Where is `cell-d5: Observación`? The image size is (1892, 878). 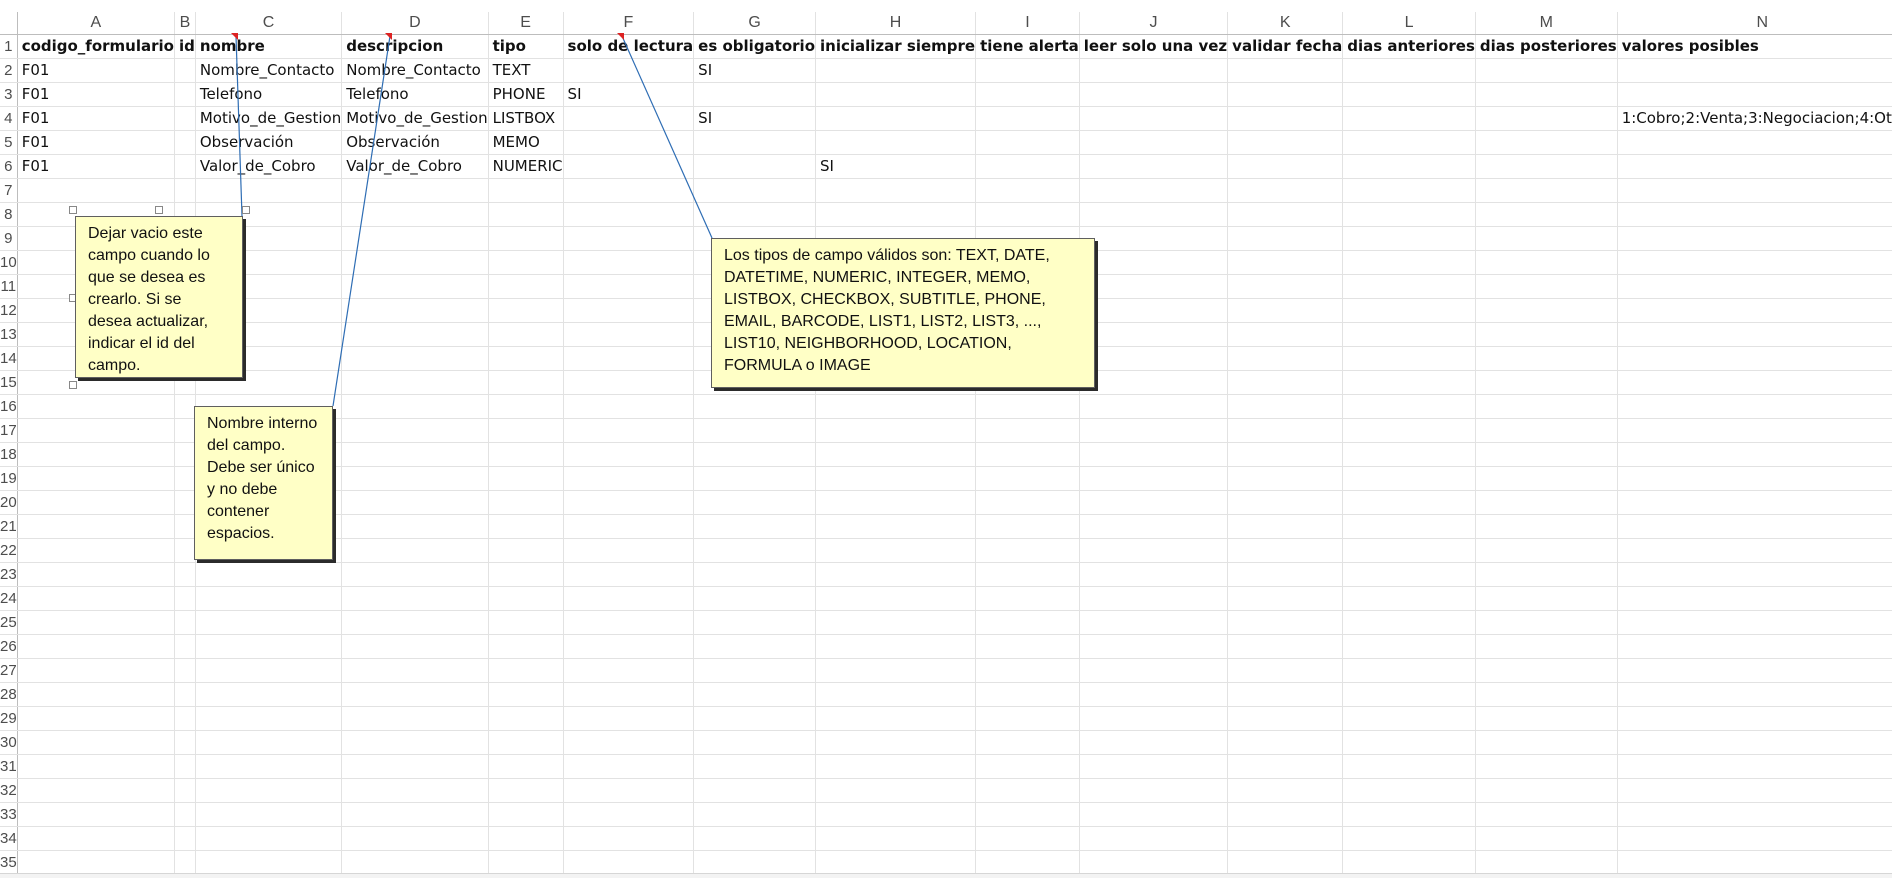
cell-d5: Observación is located at coordinates (415, 142).